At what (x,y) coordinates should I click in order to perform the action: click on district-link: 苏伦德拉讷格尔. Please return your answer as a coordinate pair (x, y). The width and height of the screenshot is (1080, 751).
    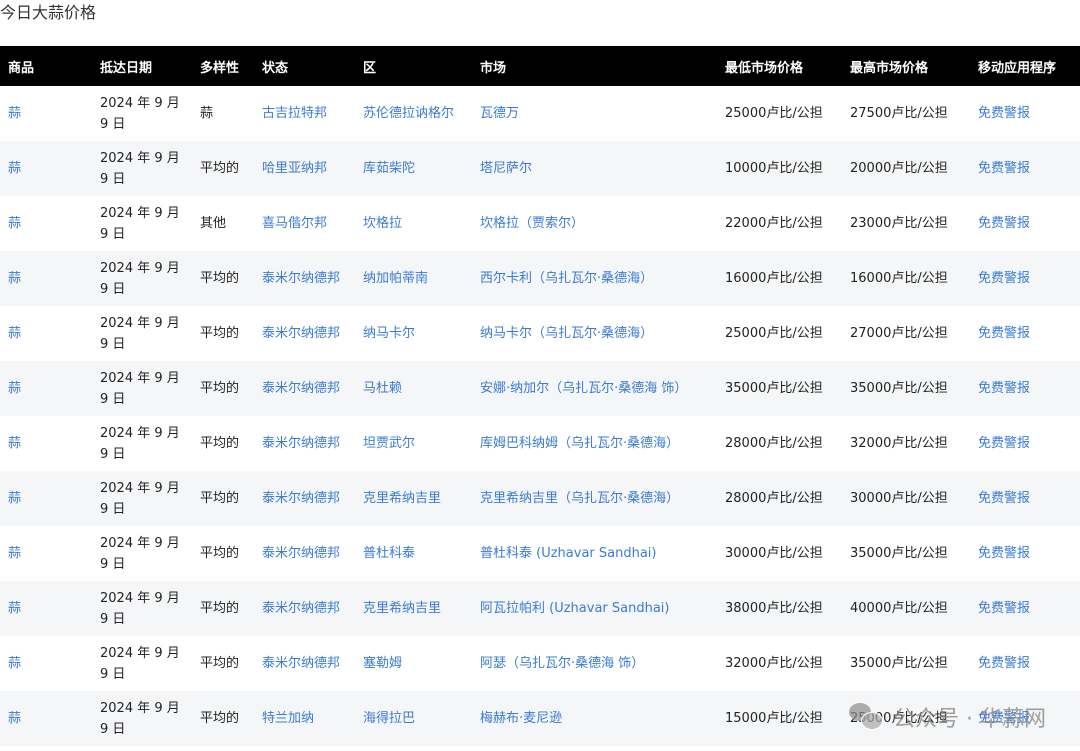
    Looking at the image, I should click on (408, 113).